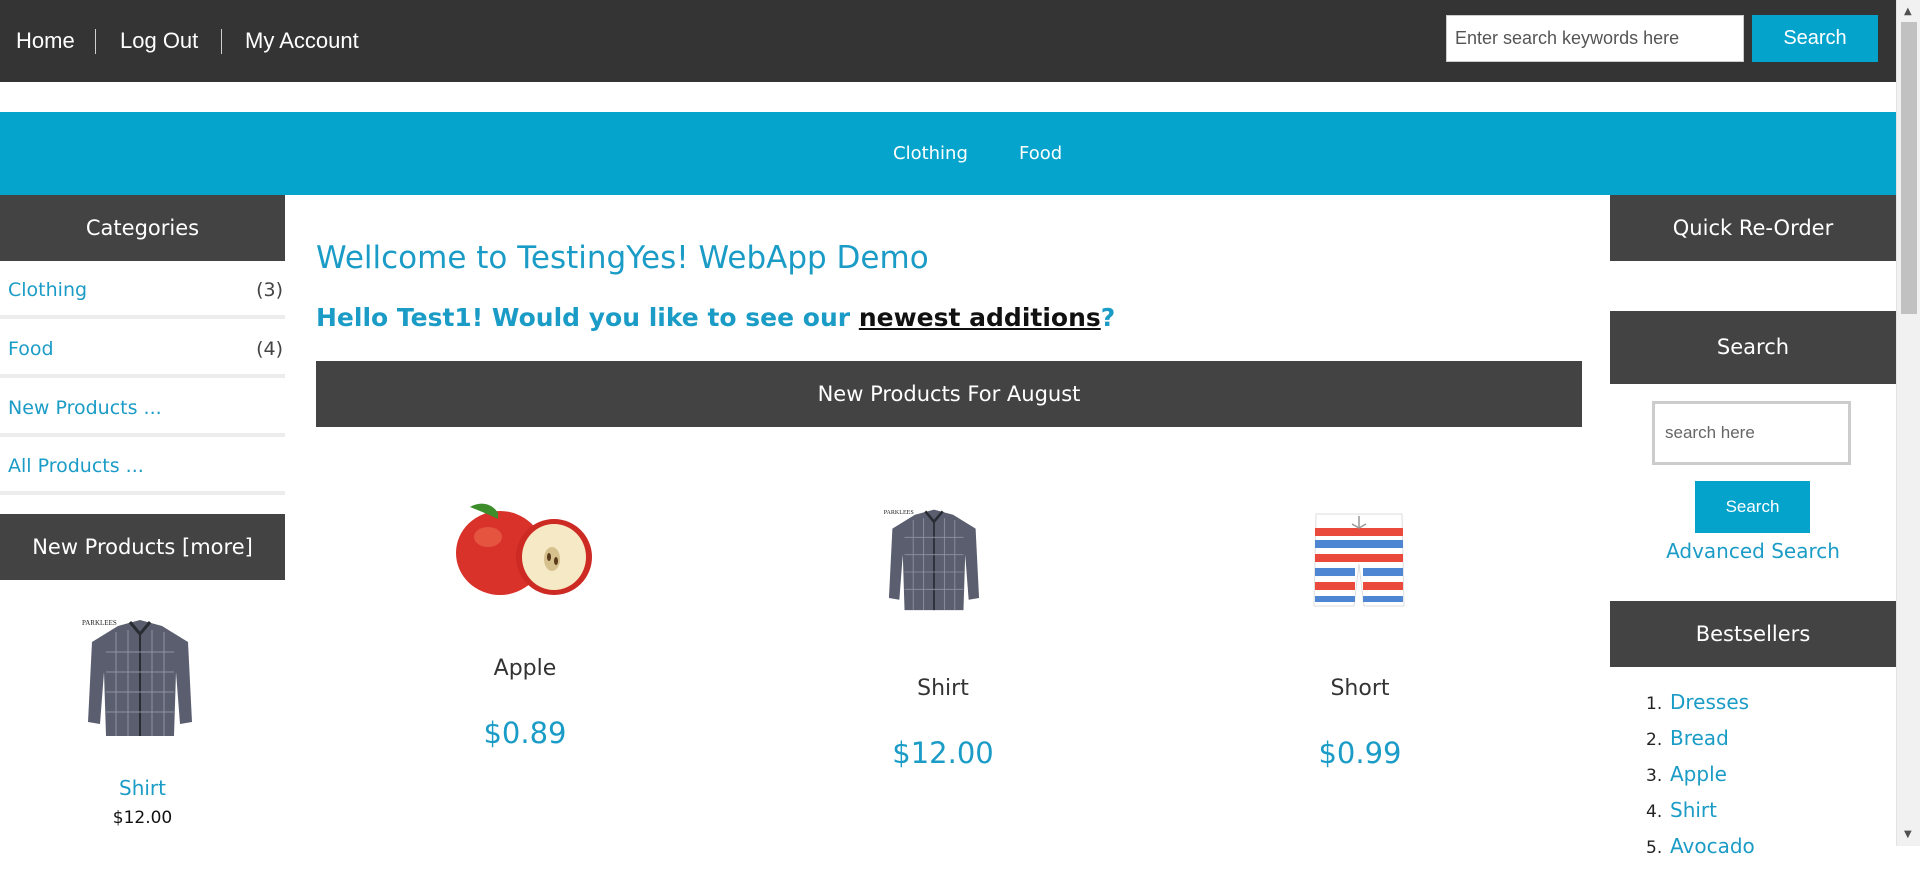 Image resolution: width=1920 pixels, height=870 pixels. Describe the element at coordinates (943, 688) in the screenshot. I see `product-name: Shirt` at that location.